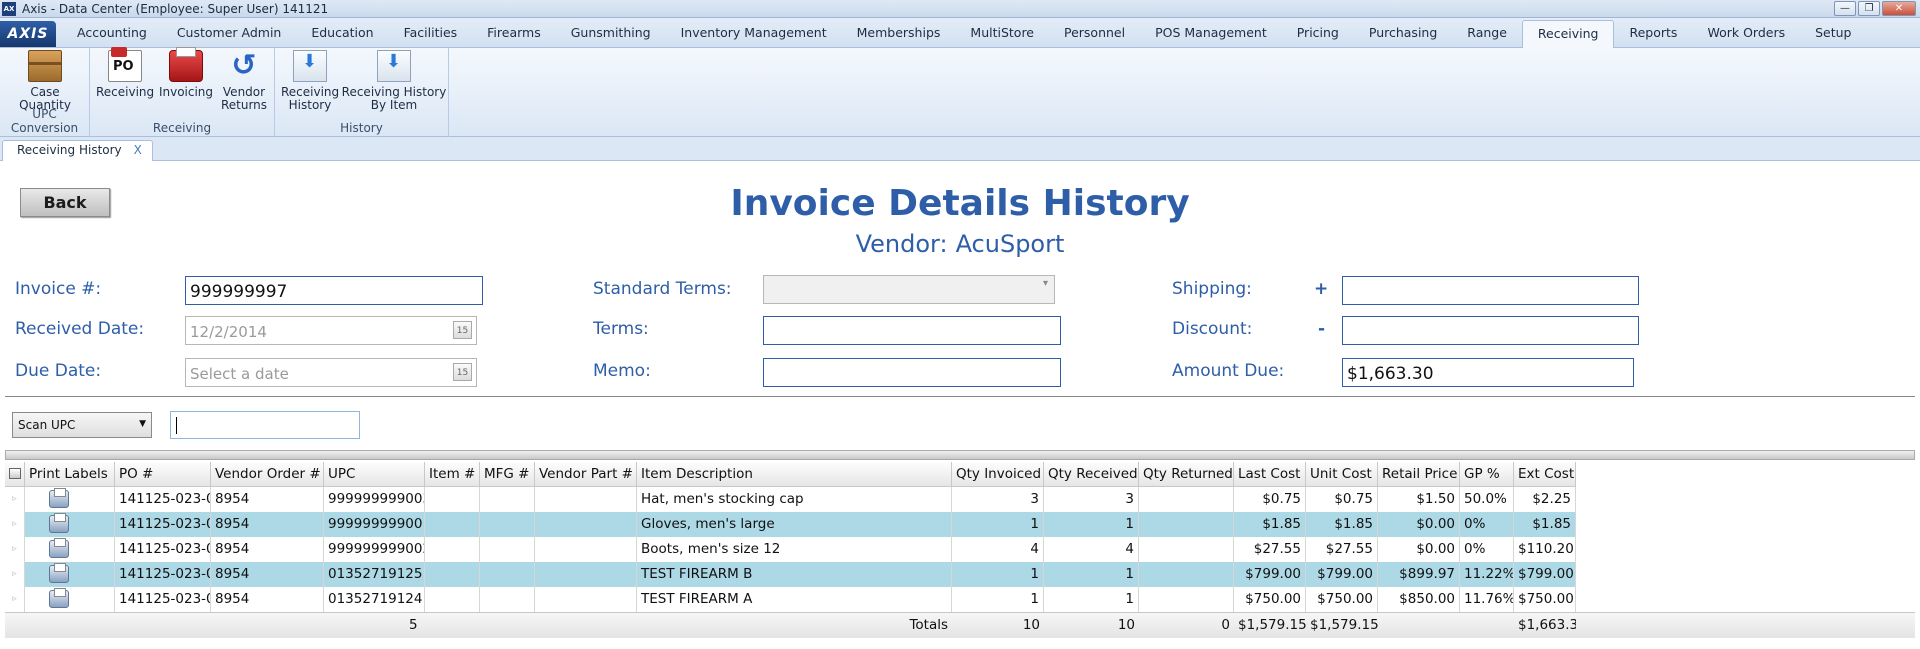 Image resolution: width=1920 pixels, height=649 pixels. What do you see at coordinates (163, 474) in the screenshot?
I see `column-header: PO #` at bounding box center [163, 474].